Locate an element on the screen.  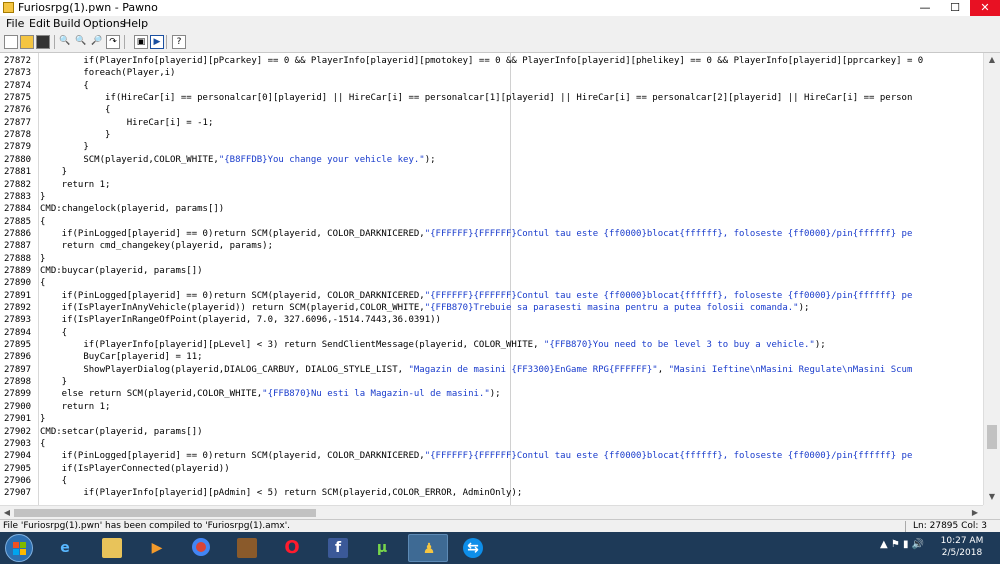
code-text: foreach(Player,i) is located at coordinates (108, 73).